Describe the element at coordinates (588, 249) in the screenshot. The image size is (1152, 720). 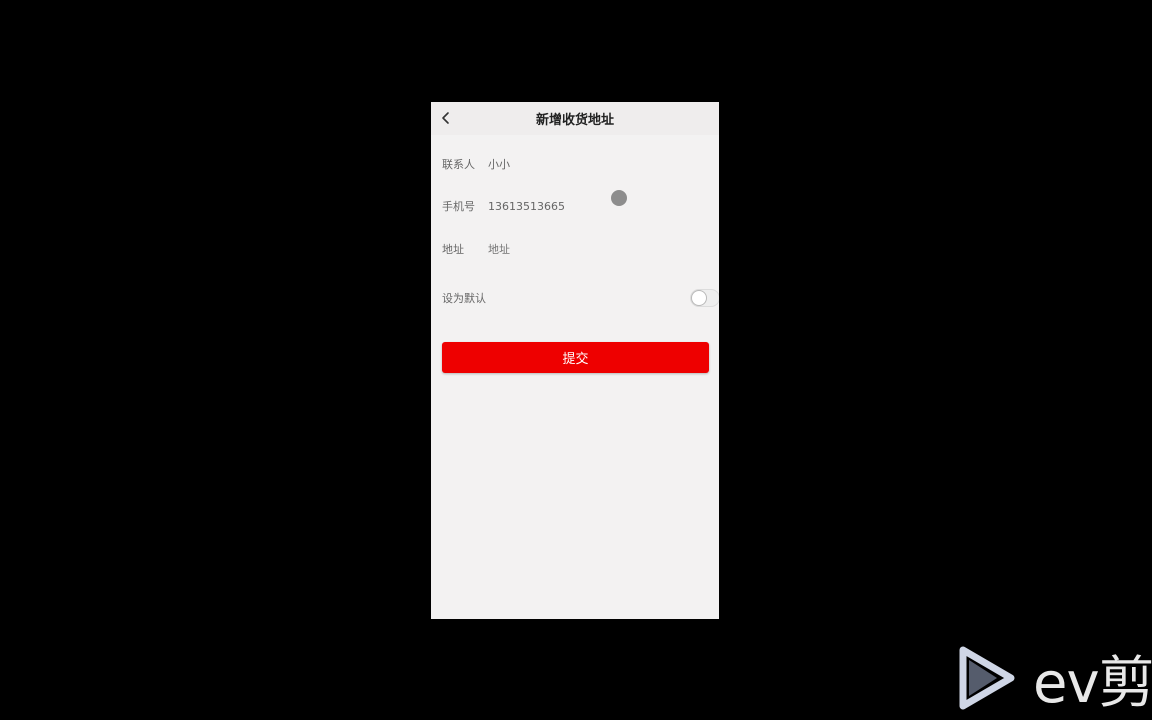
I see `address-input` at that location.